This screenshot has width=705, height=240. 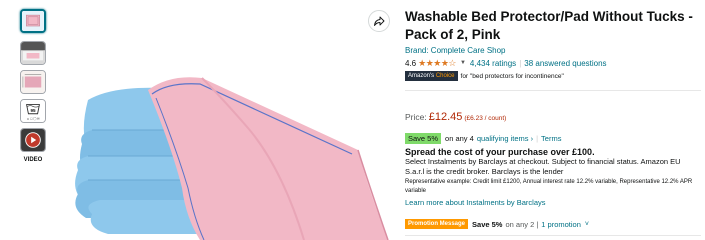 I want to click on diagram-thumbnail-image, so click(x=33, y=82).